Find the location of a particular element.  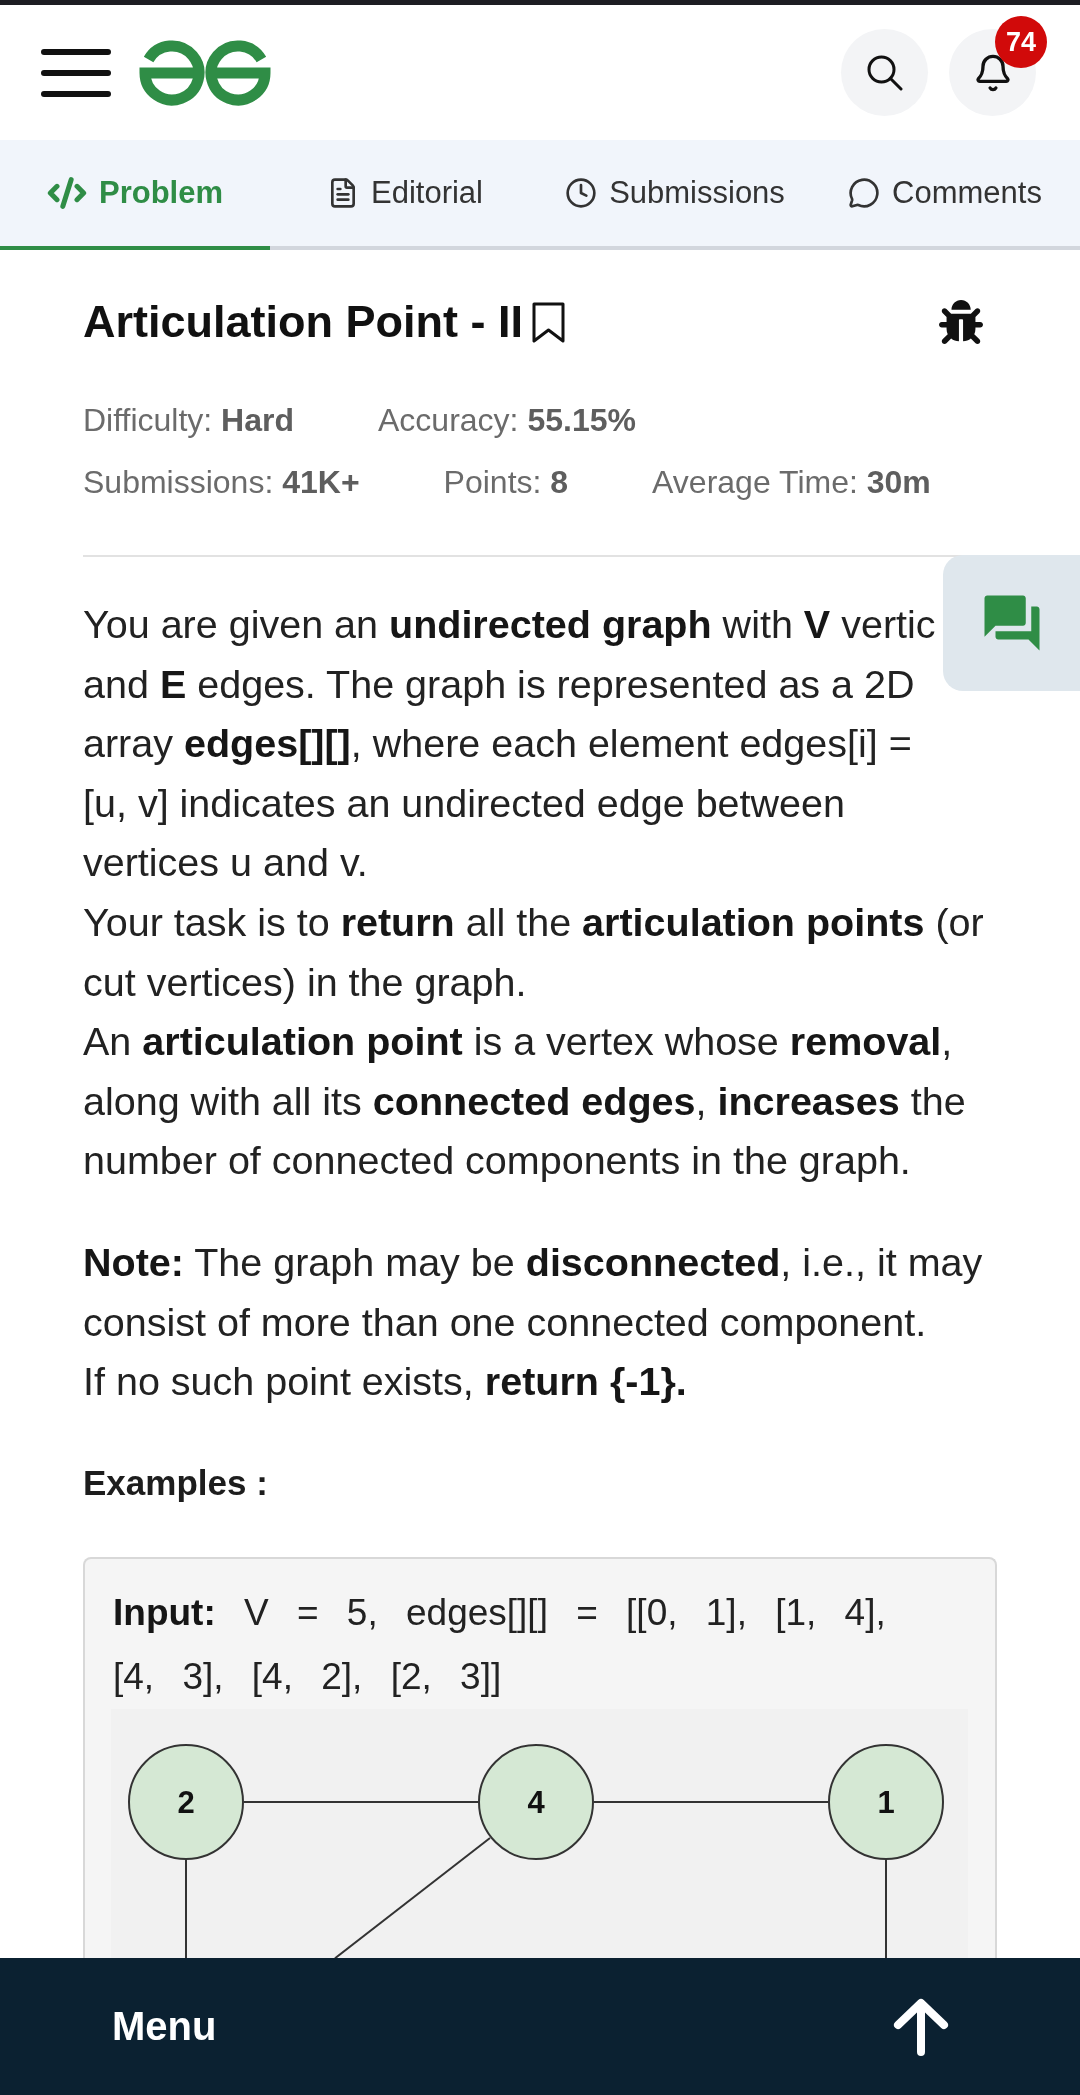

graph-node: 4 is located at coordinates (536, 1801).